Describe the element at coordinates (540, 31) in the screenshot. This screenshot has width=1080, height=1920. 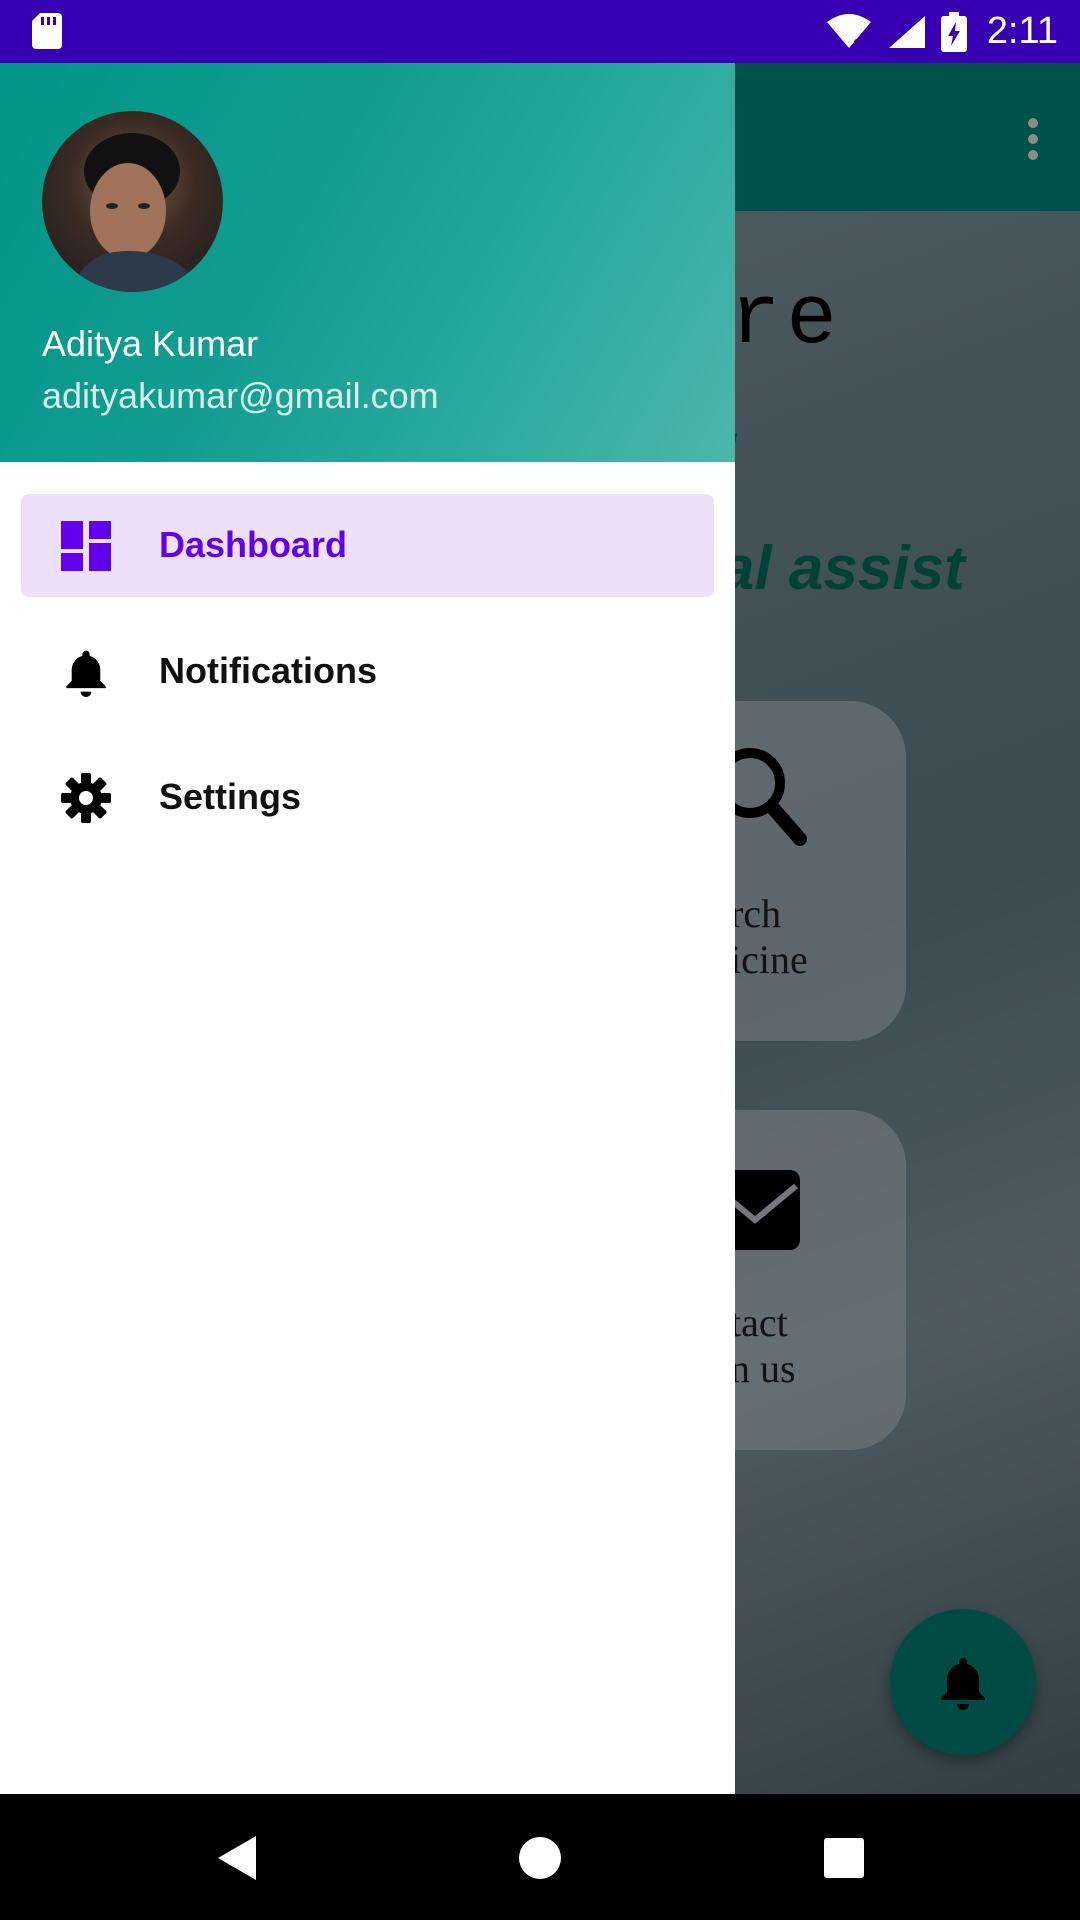
I see `status-bar: 2:11` at that location.